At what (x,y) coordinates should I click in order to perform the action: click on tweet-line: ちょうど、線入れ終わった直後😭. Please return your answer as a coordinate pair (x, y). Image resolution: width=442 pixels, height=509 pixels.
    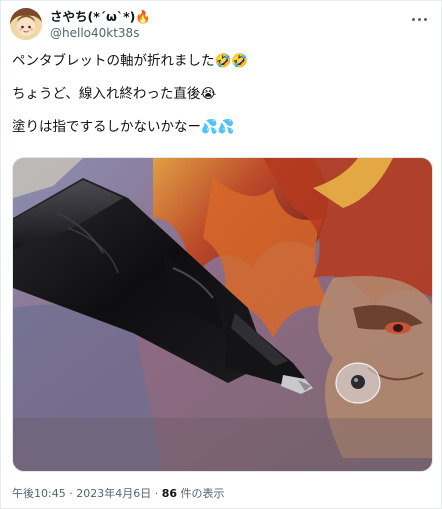
    Looking at the image, I should click on (114, 94).